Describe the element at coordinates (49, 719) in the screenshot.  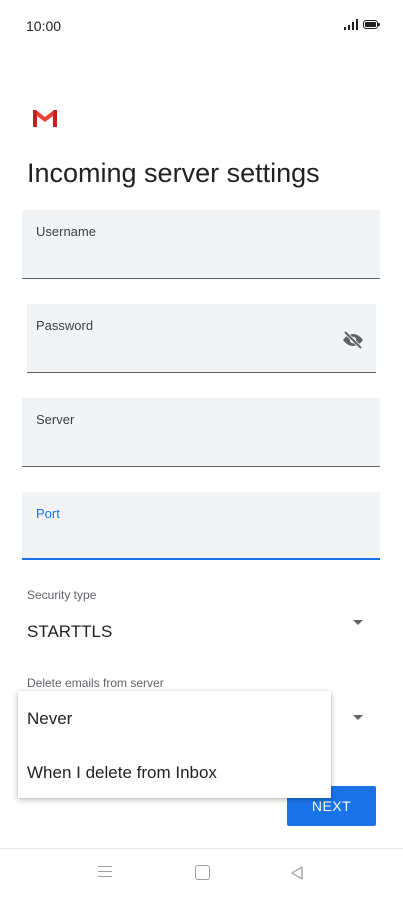
I see `menu-item-never: Never` at that location.